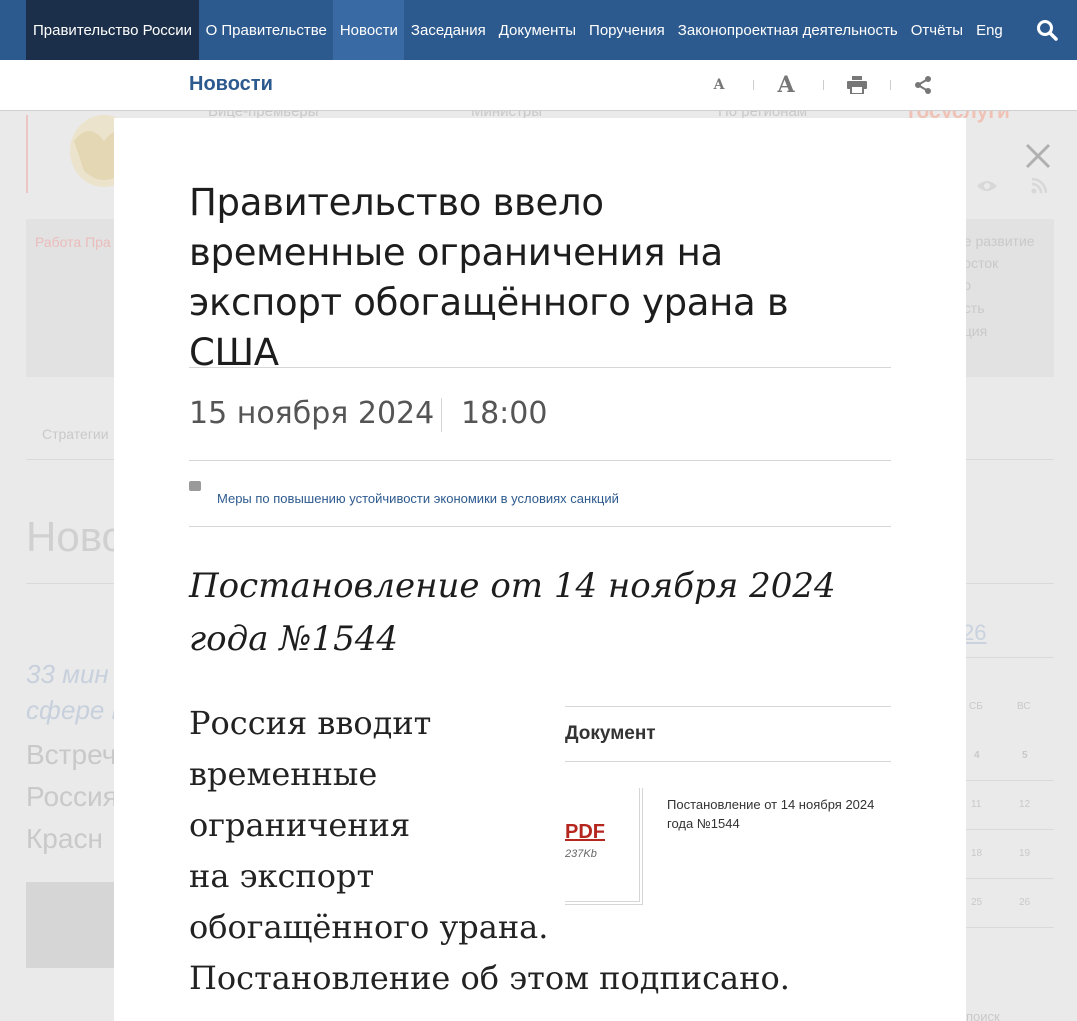  Describe the element at coordinates (448, 30) in the screenshot. I see `nav-meetings: Заседания` at that location.